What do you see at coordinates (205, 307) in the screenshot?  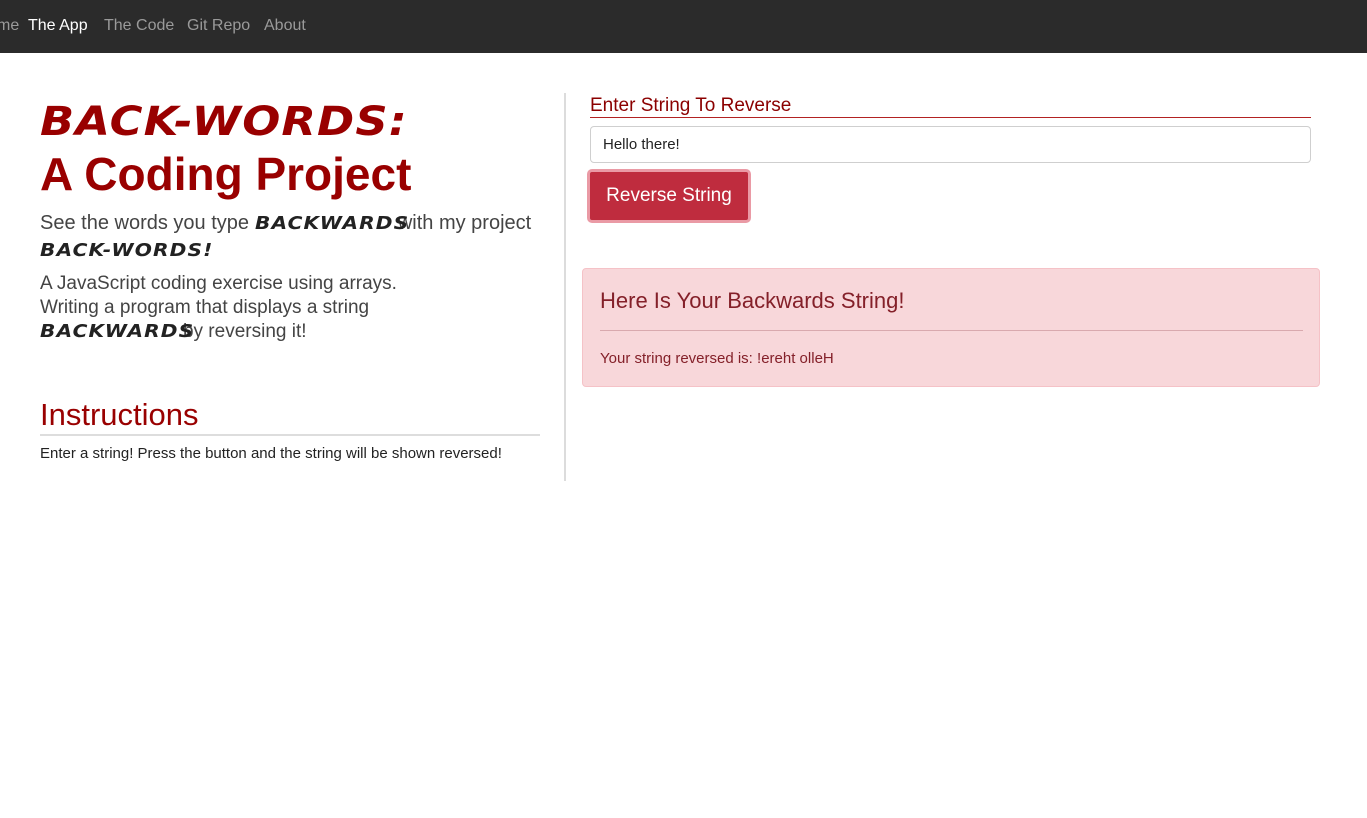 I see `desc-line-2: Writing a program that displays a string` at bounding box center [205, 307].